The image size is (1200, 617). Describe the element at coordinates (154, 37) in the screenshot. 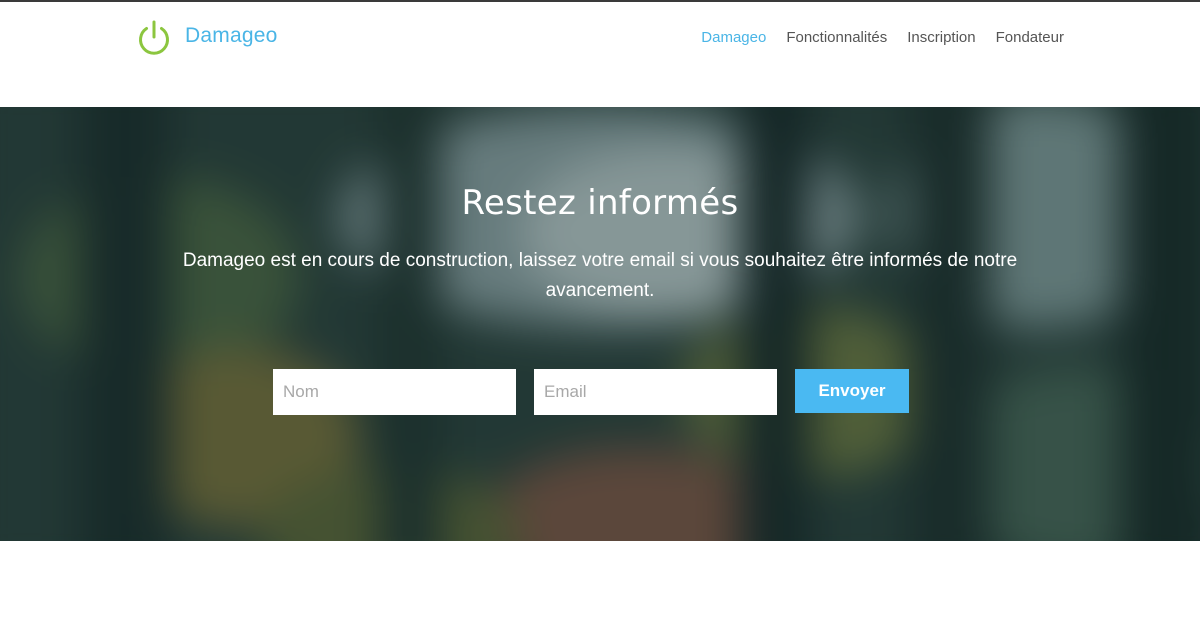

I see `power-icon` at that location.